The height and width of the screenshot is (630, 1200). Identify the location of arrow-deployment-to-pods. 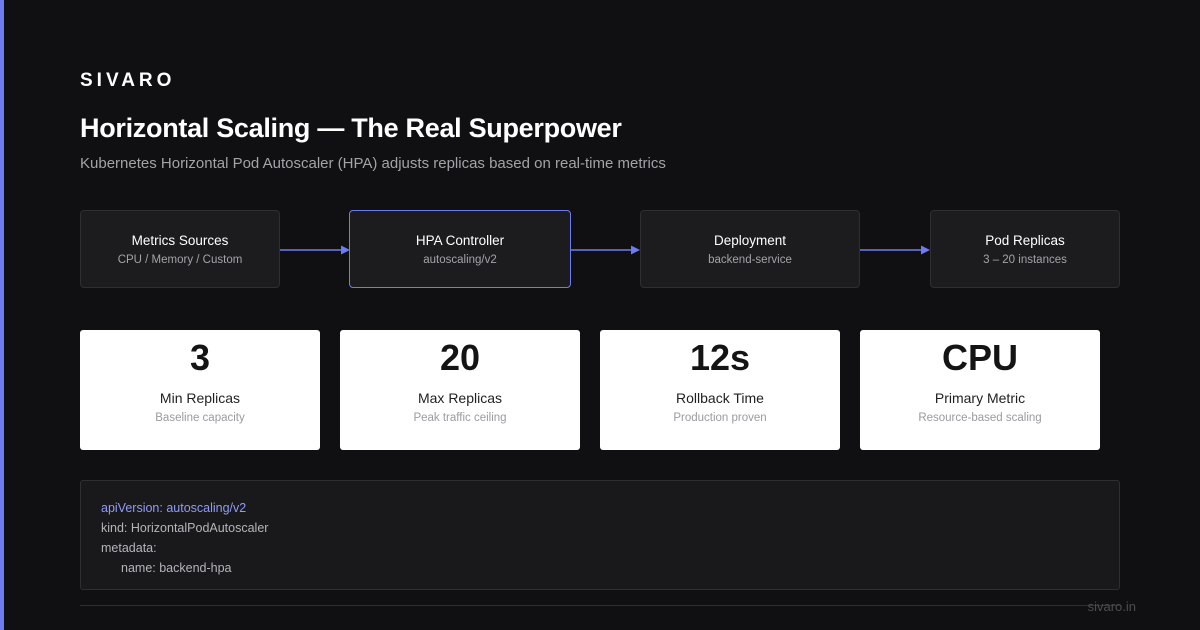
(895, 250).